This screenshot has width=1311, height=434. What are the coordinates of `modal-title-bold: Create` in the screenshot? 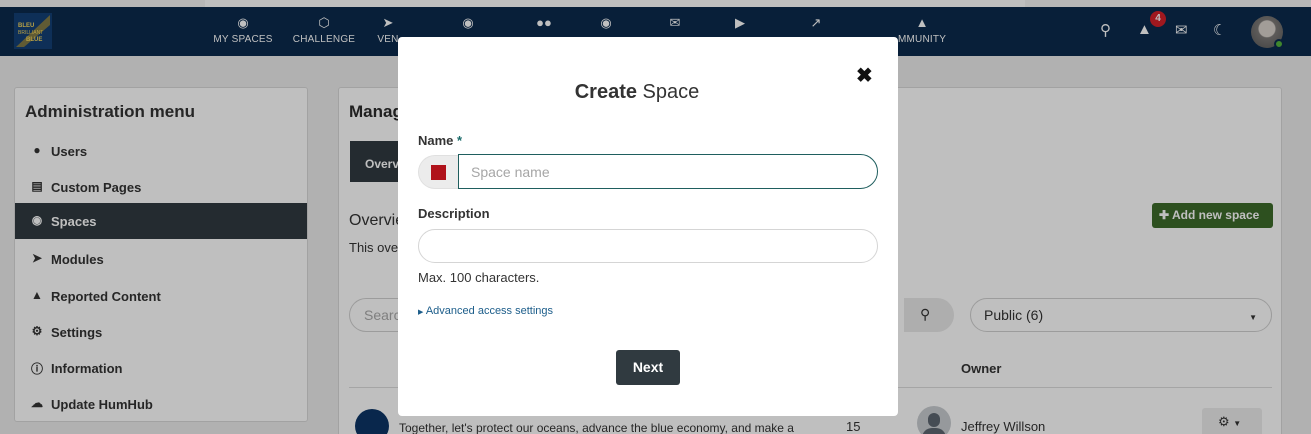 It's located at (605, 92).